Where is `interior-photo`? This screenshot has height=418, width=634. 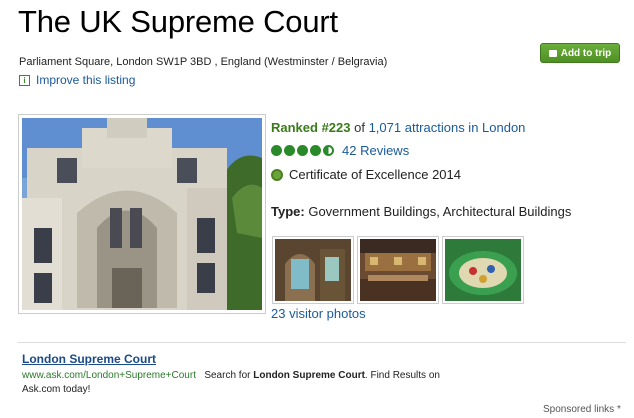
interior-photo is located at coordinates (313, 270).